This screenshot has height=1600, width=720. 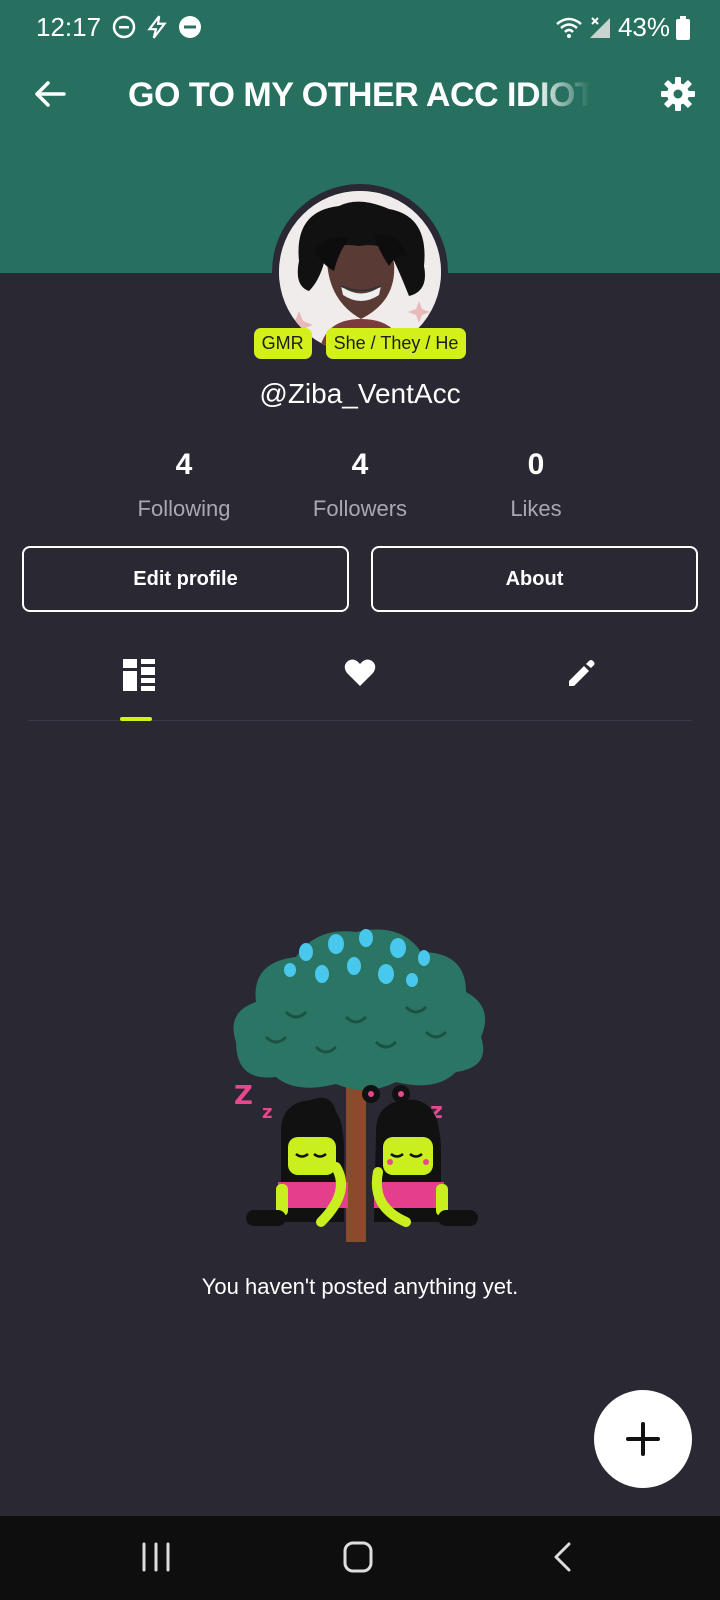 I want to click on top-app-bar: GO TO MY OTHER ACC IDIOT, so click(x=360, y=95).